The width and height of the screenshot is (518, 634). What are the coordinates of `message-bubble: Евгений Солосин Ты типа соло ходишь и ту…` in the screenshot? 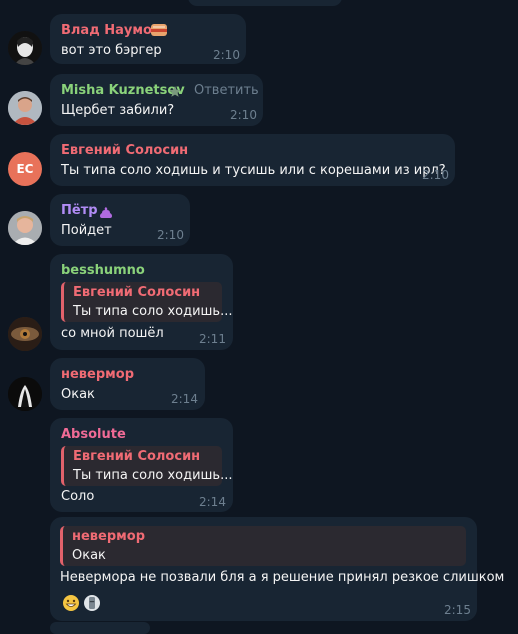 It's located at (252, 160).